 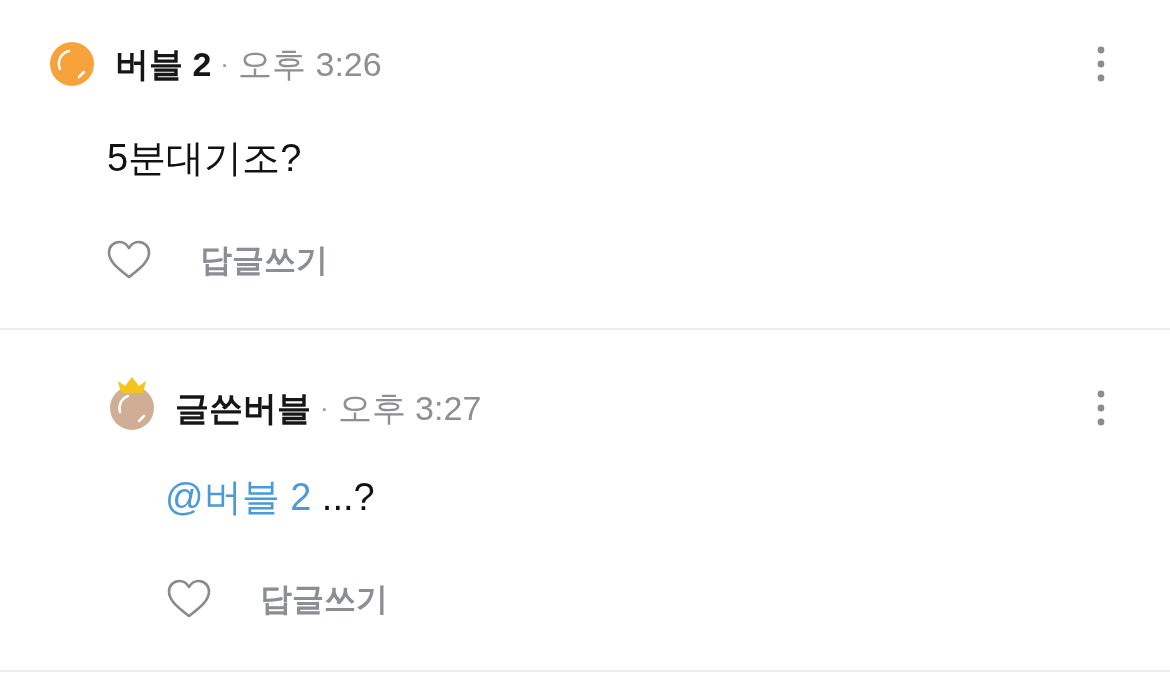 What do you see at coordinates (409, 408) in the screenshot?
I see `comment-time: 오후 3:27` at bounding box center [409, 408].